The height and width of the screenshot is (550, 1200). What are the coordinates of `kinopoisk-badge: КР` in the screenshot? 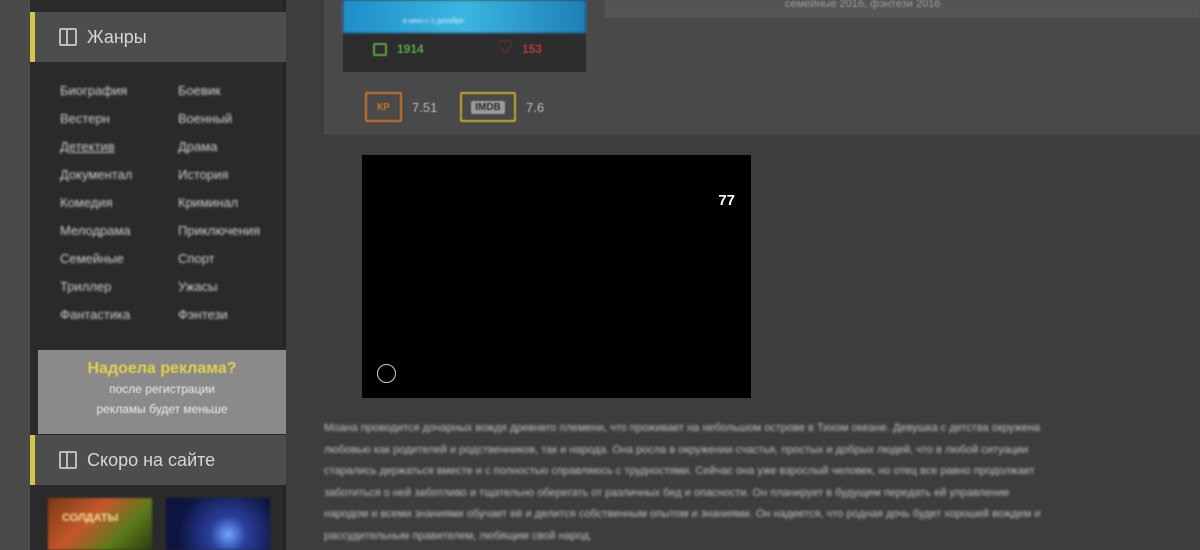 It's located at (383, 107).